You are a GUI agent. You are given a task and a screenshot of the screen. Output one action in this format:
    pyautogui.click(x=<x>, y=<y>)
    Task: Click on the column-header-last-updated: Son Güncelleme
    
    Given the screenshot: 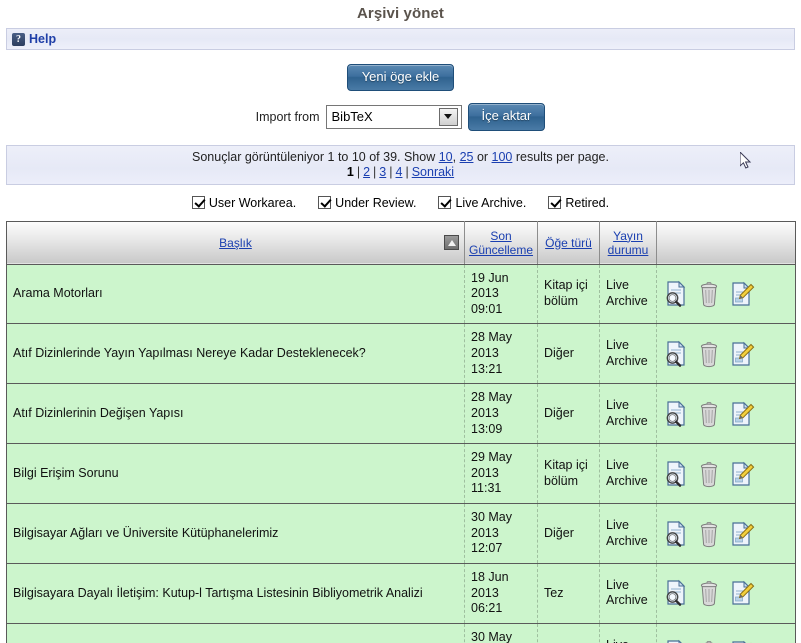 What is the action you would take?
    pyautogui.click(x=501, y=243)
    